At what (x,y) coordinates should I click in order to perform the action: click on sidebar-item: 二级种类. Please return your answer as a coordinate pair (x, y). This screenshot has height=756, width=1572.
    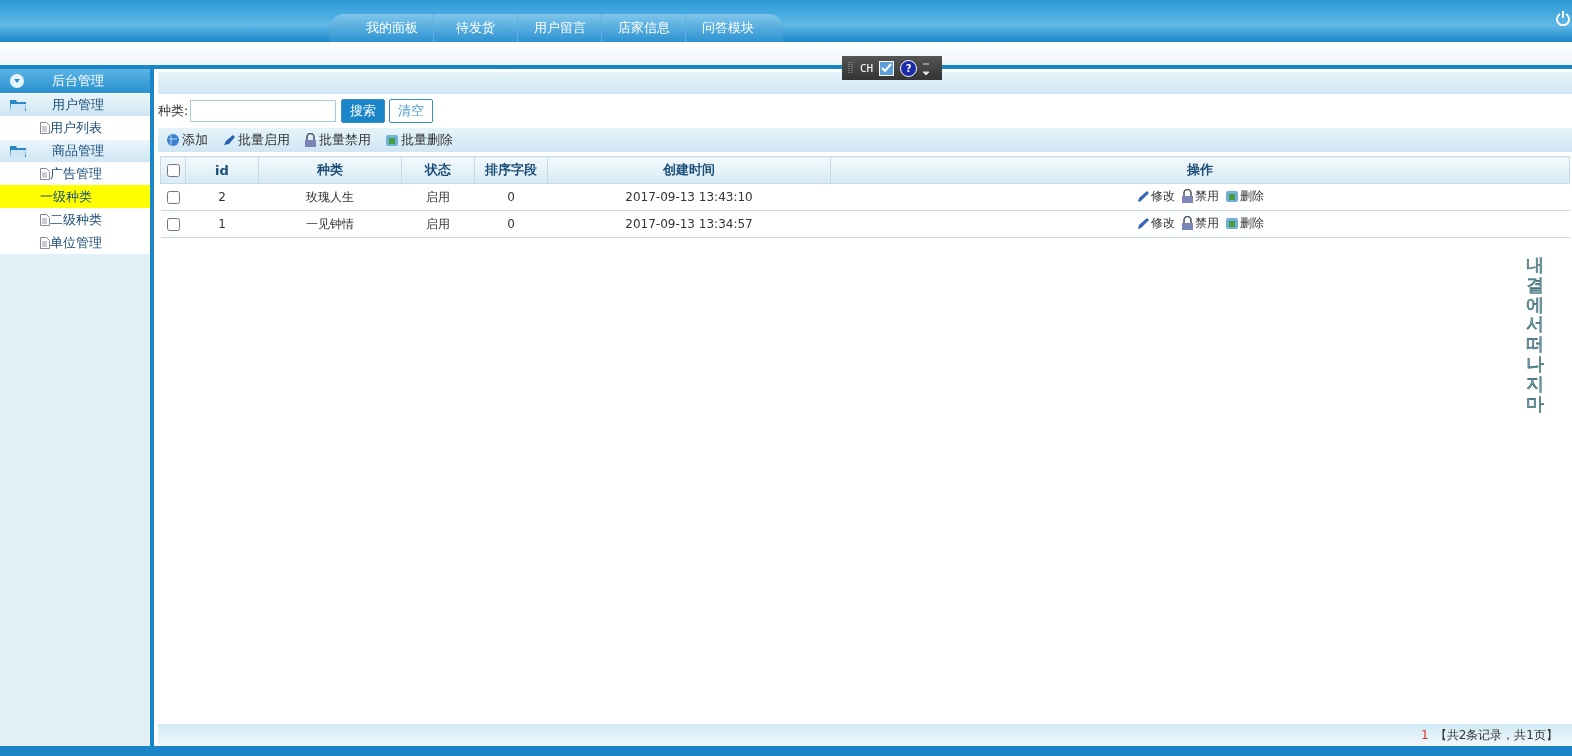
    Looking at the image, I should click on (75, 219).